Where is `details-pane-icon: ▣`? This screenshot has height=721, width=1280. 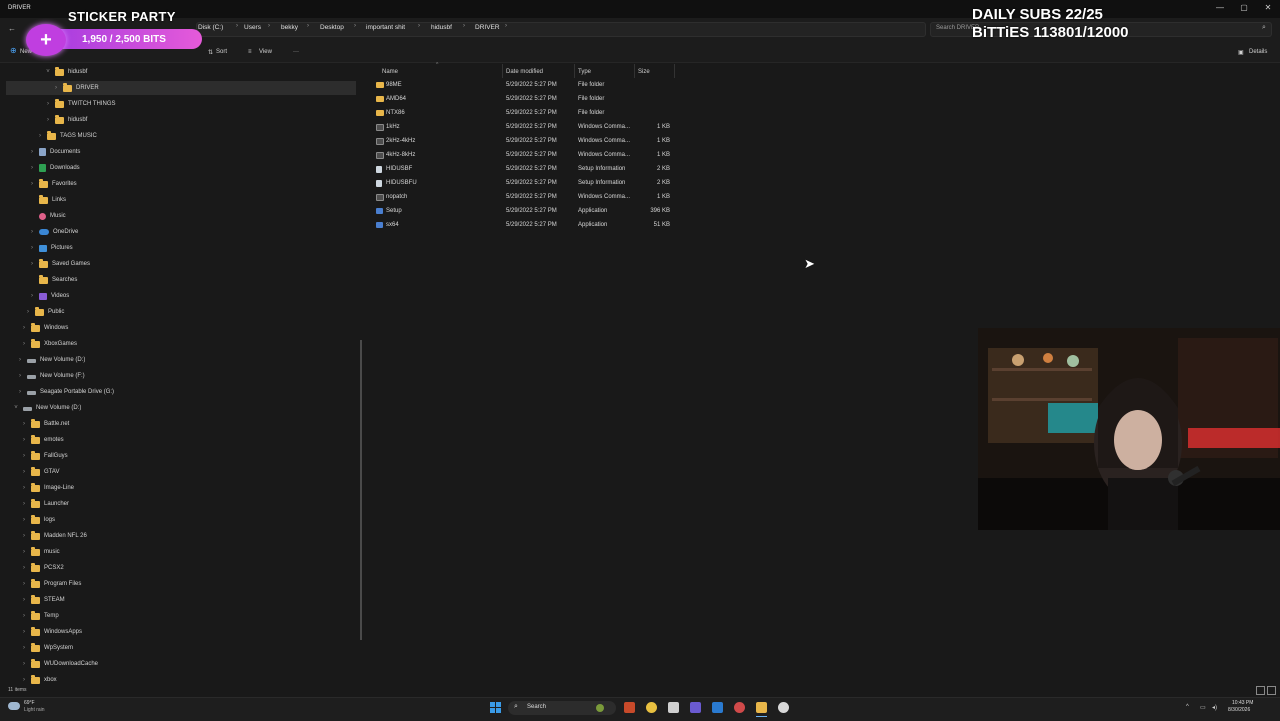 details-pane-icon: ▣ is located at coordinates (1241, 52).